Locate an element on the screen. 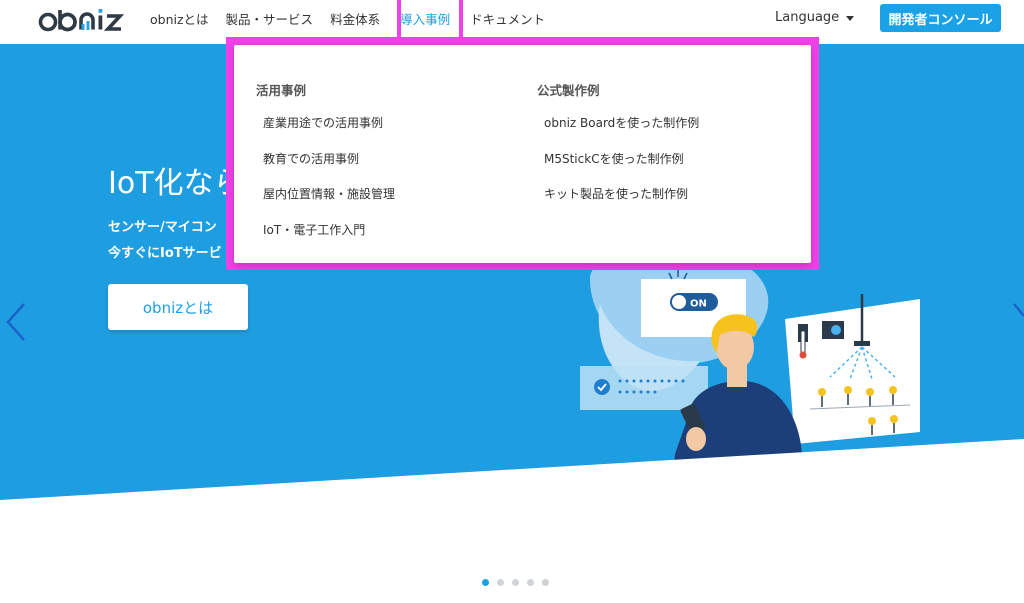 This screenshot has width=1024, height=603. menu-item-iot-intro: IoT・電子工作入門 is located at coordinates (314, 229).